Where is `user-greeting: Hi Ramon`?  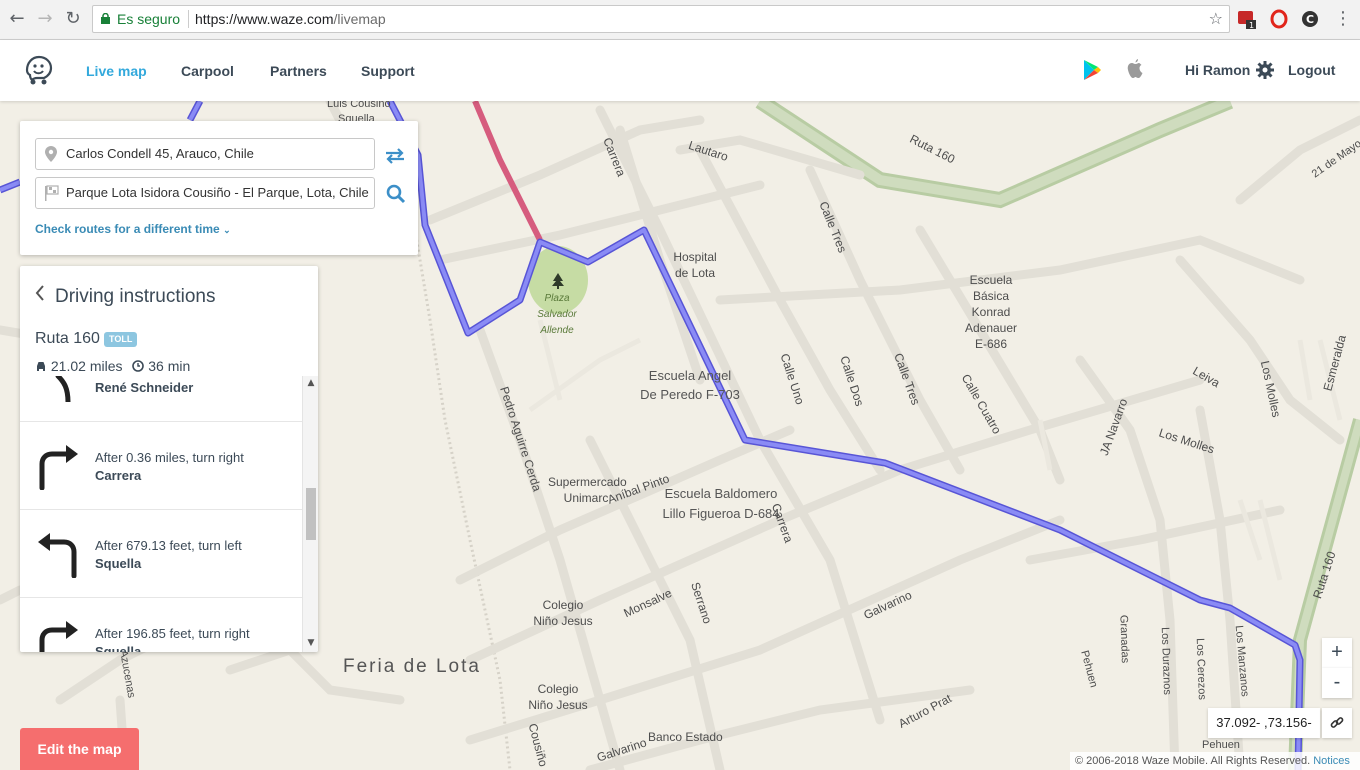 user-greeting: Hi Ramon is located at coordinates (1217, 70).